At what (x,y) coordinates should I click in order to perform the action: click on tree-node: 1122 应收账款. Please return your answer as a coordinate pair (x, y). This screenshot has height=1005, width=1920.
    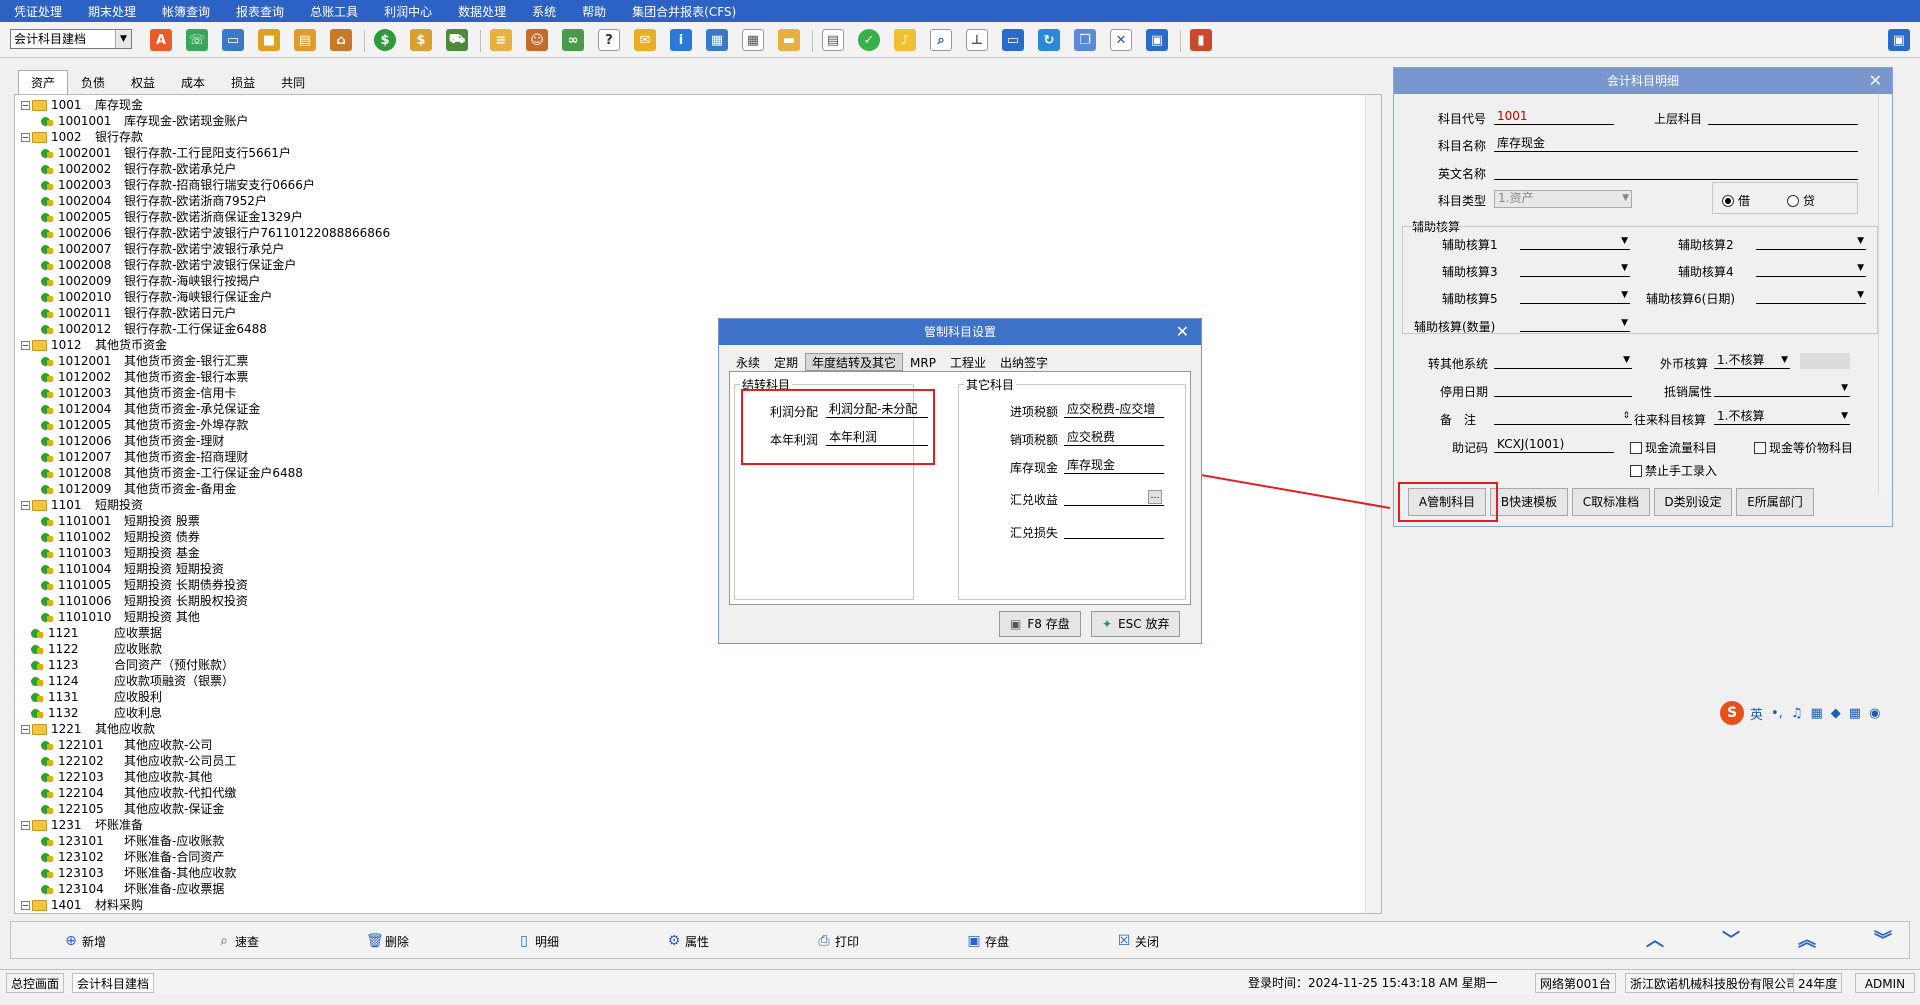
    Looking at the image, I should click on (96, 649).